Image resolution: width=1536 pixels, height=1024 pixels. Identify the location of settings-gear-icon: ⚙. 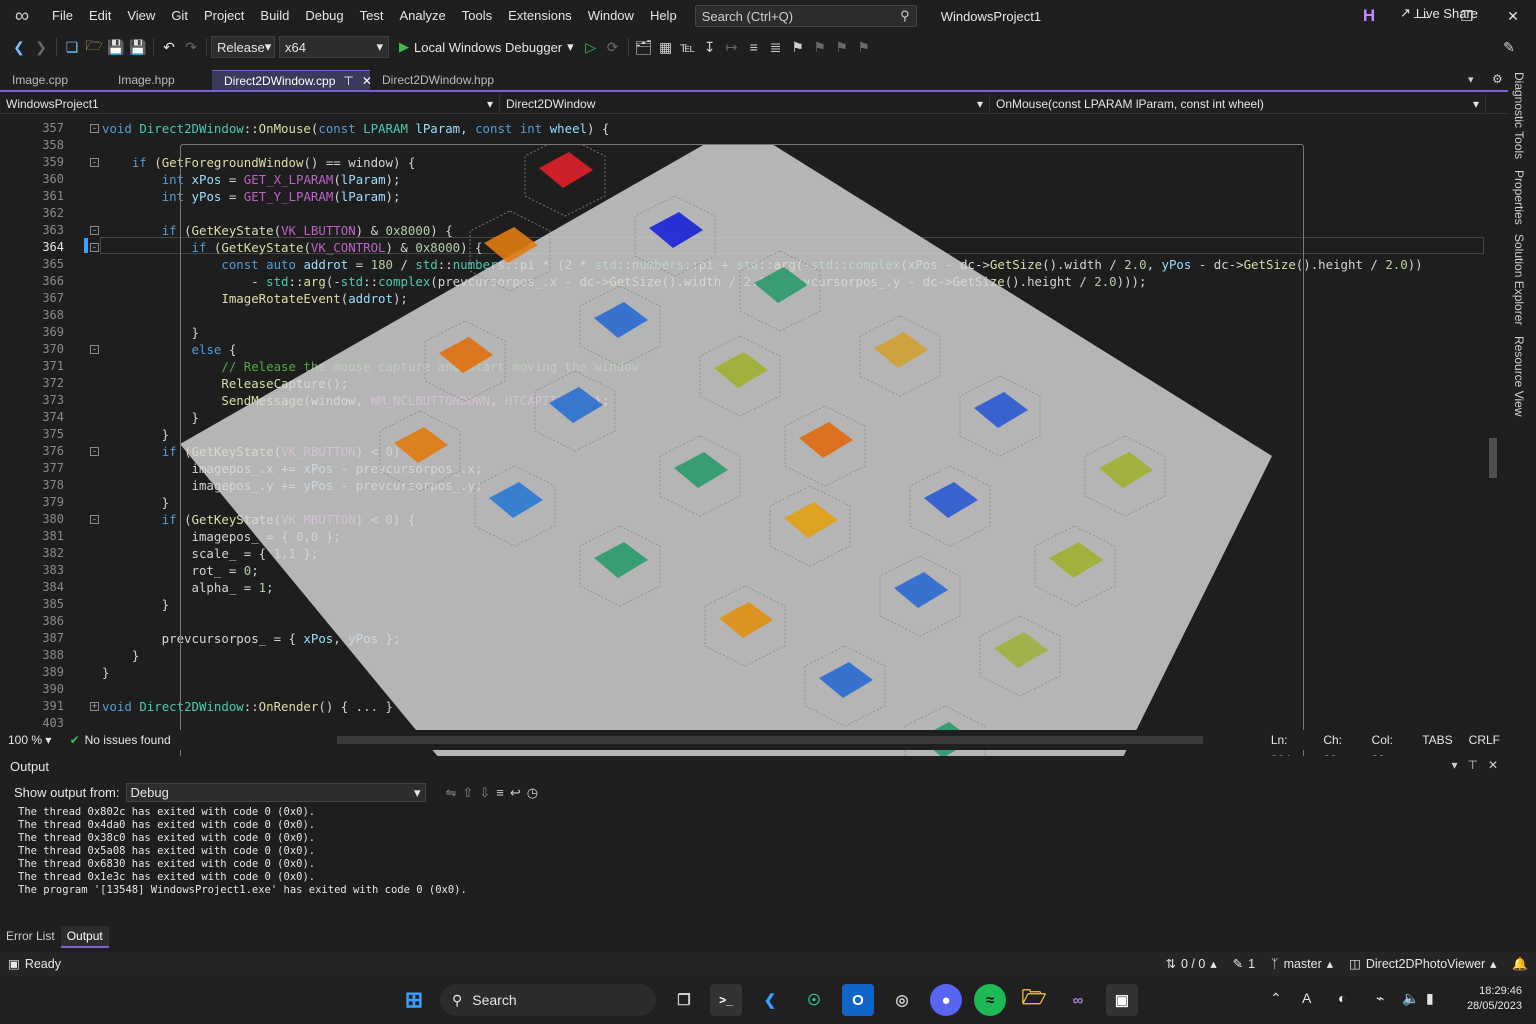
(1497, 79).